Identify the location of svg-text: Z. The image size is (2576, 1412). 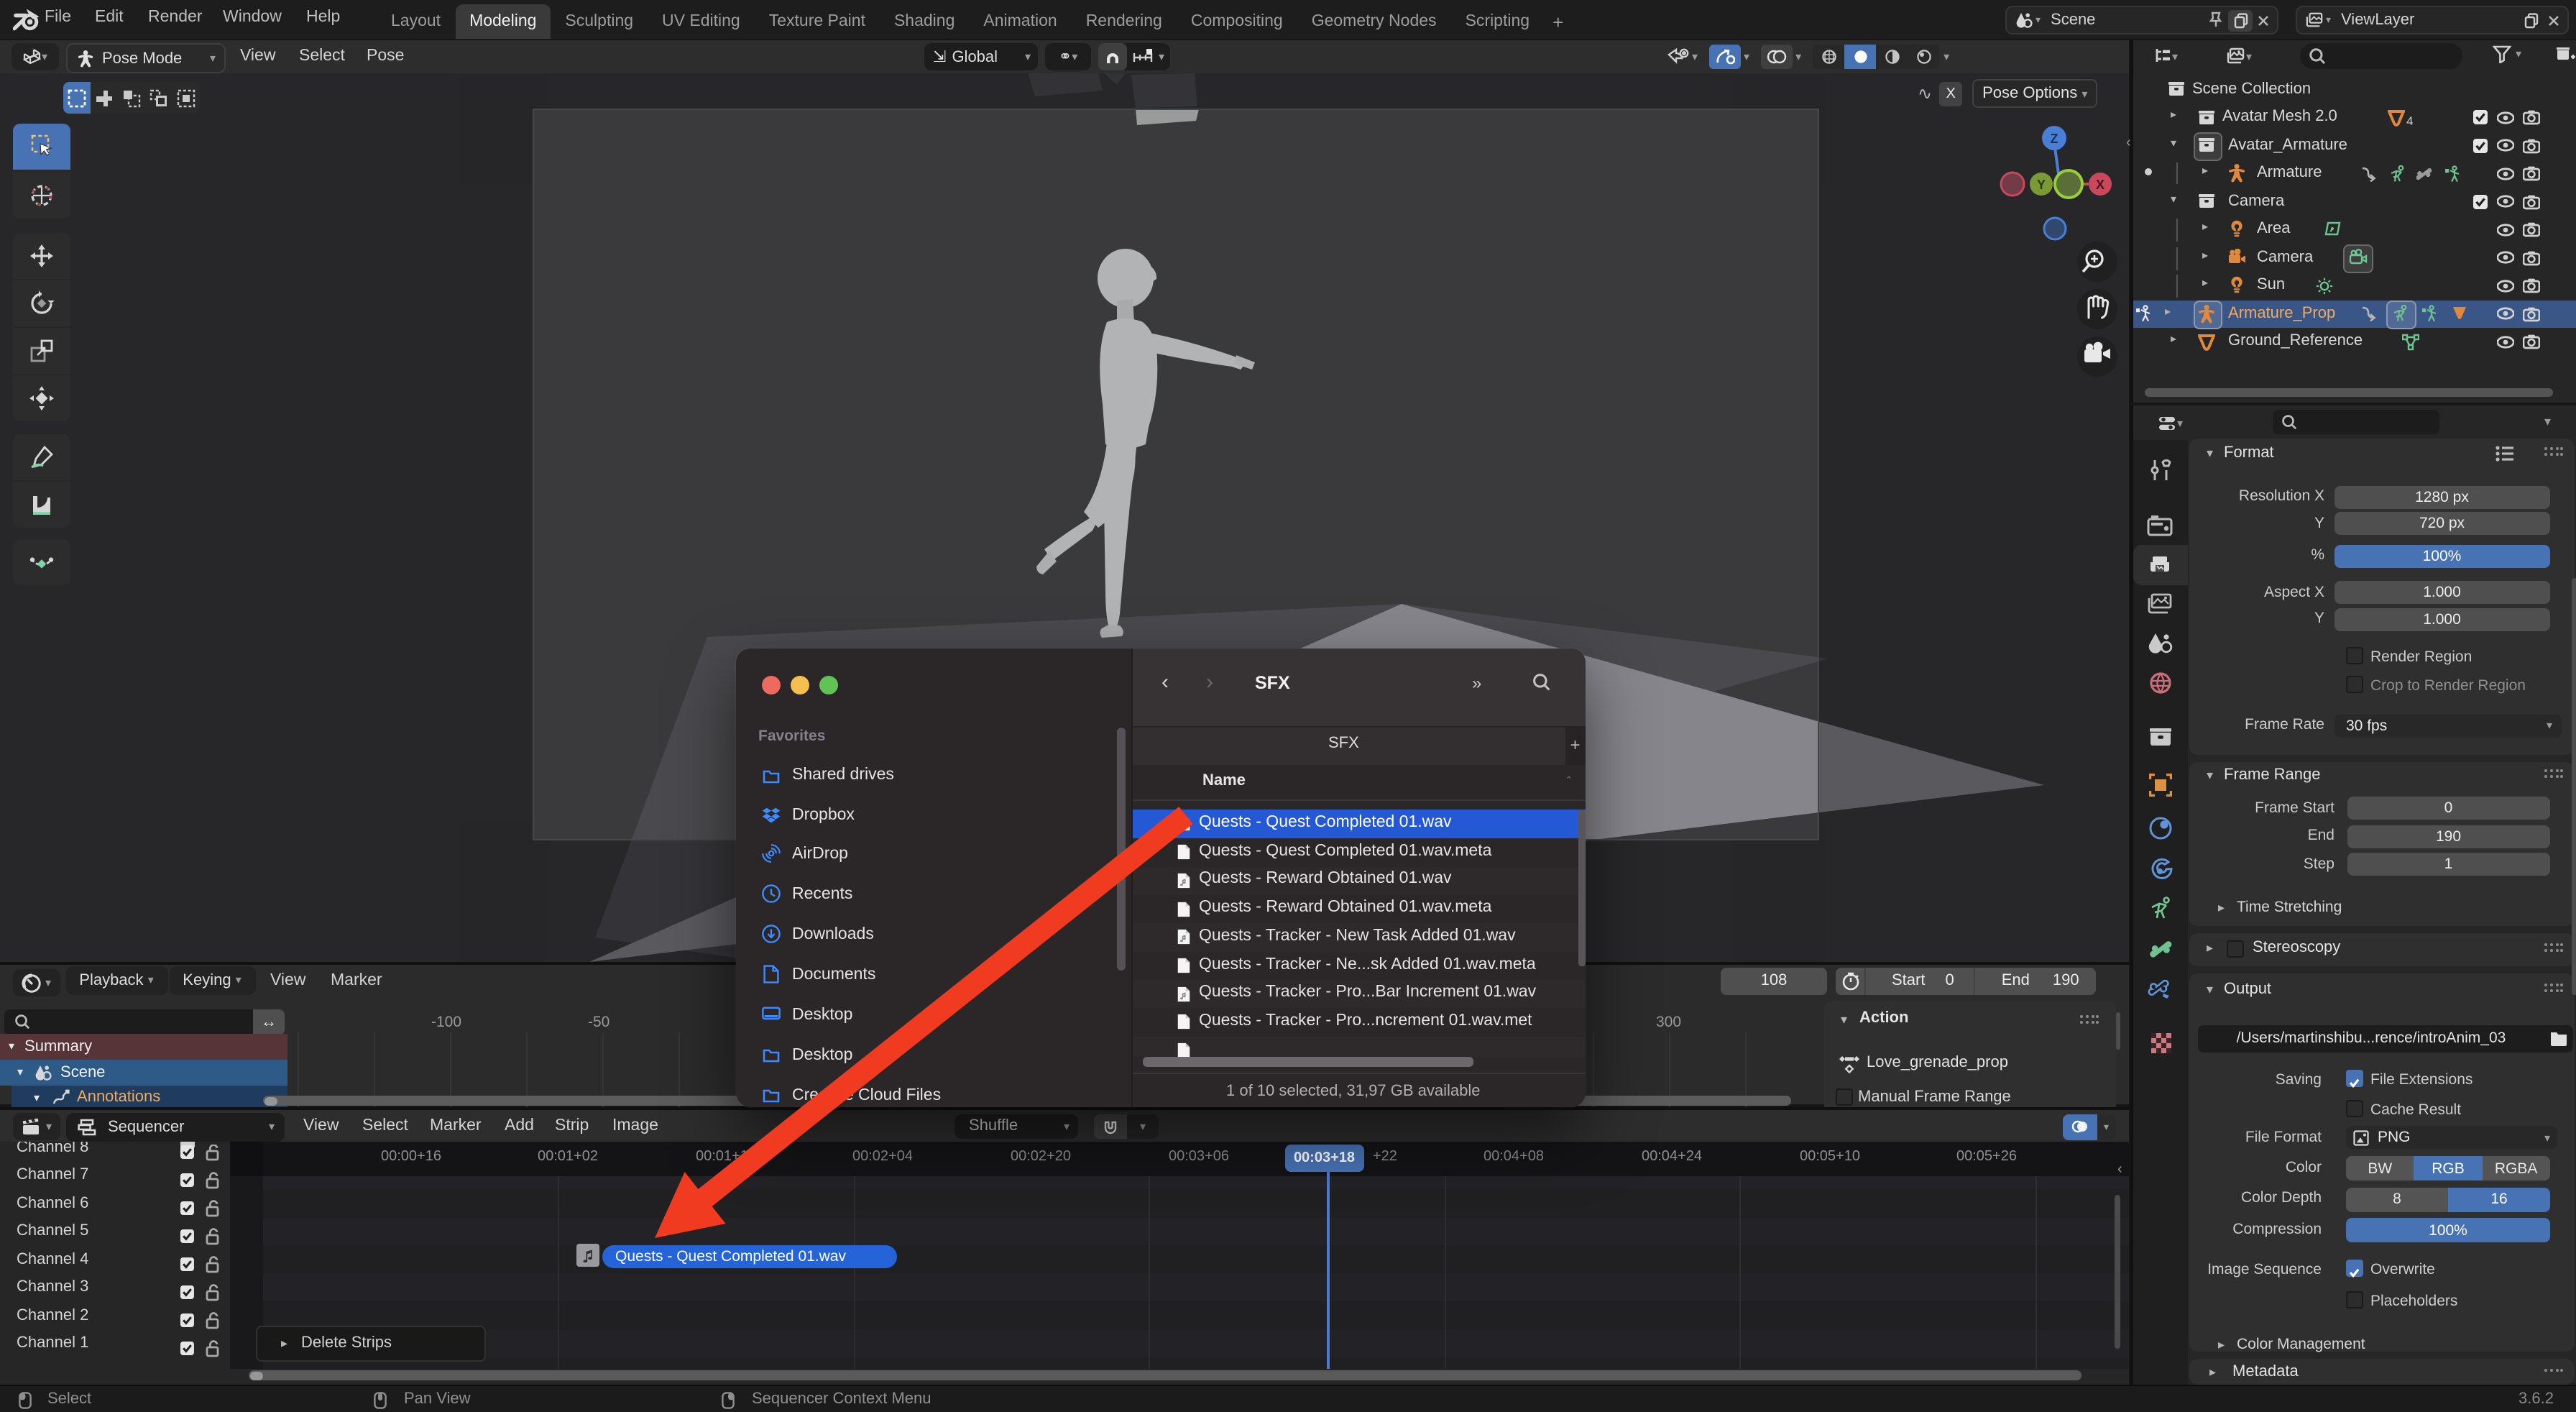
(2054, 139).